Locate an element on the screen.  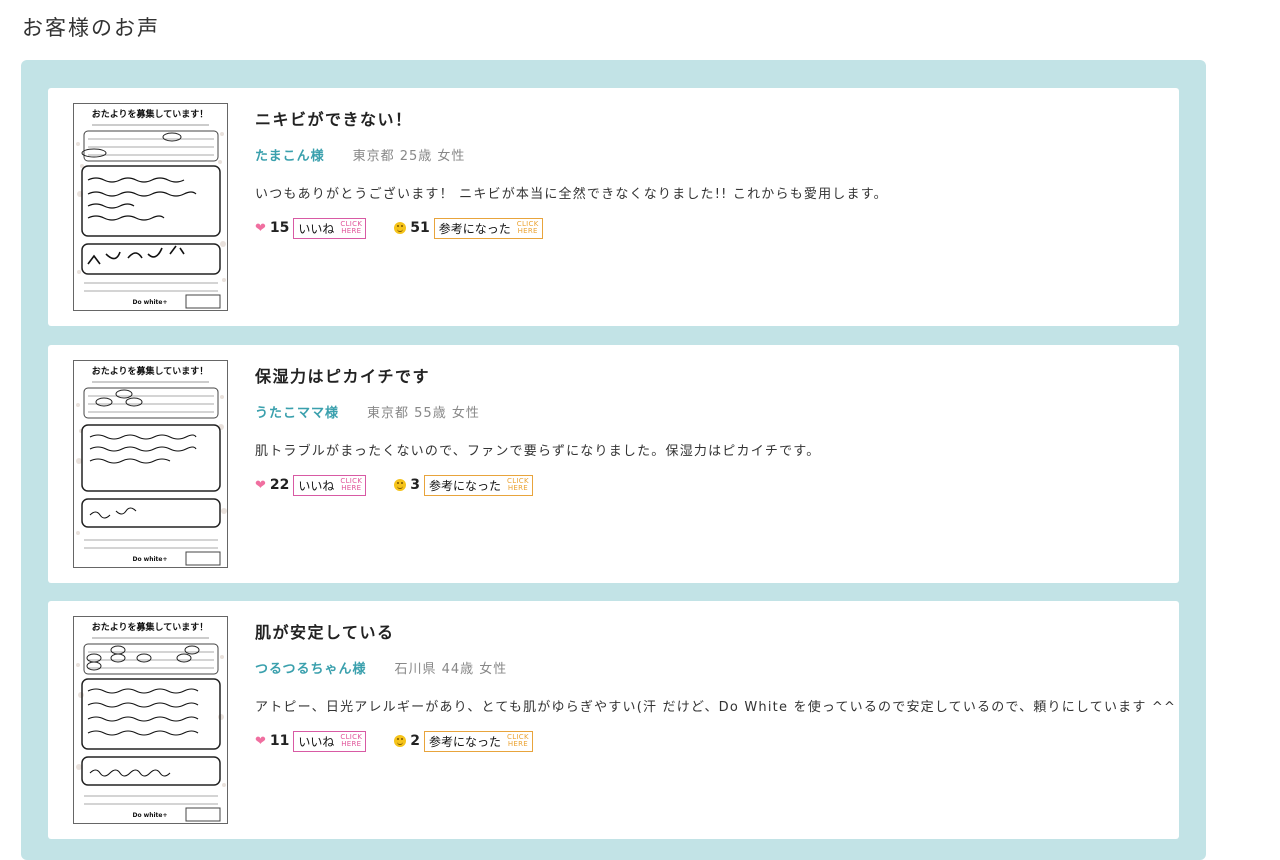
helpful-count: 2 is located at coordinates (415, 741).